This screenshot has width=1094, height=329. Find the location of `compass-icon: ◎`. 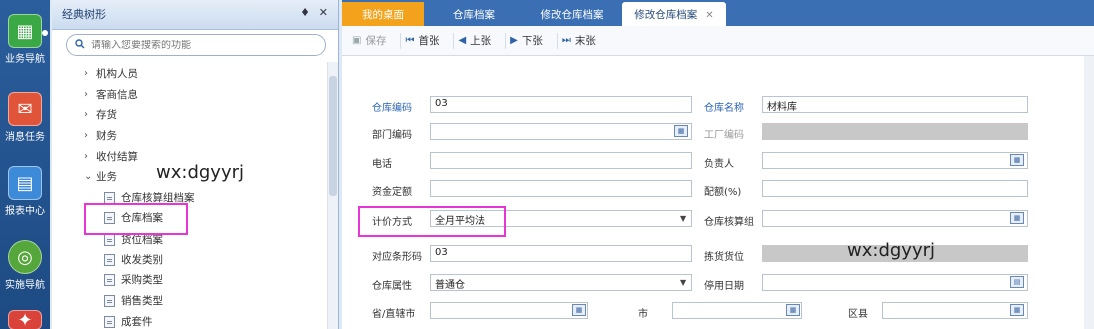

compass-icon: ◎ is located at coordinates (25, 257).